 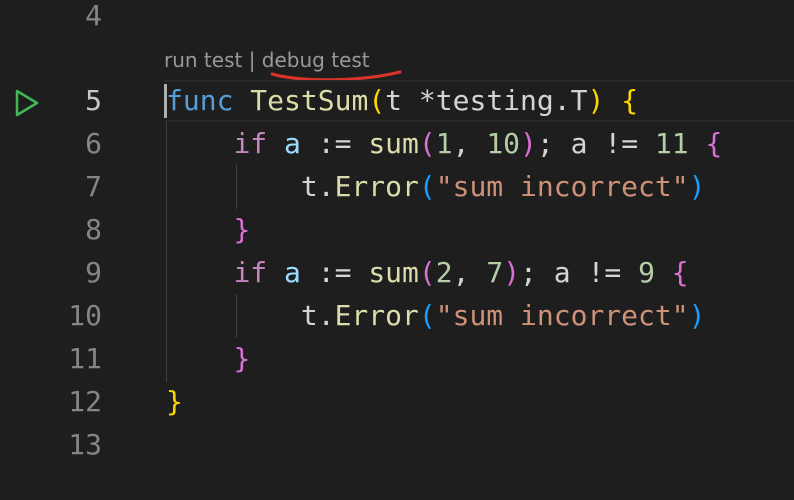 I want to click on number: 2, so click(x=444, y=272).